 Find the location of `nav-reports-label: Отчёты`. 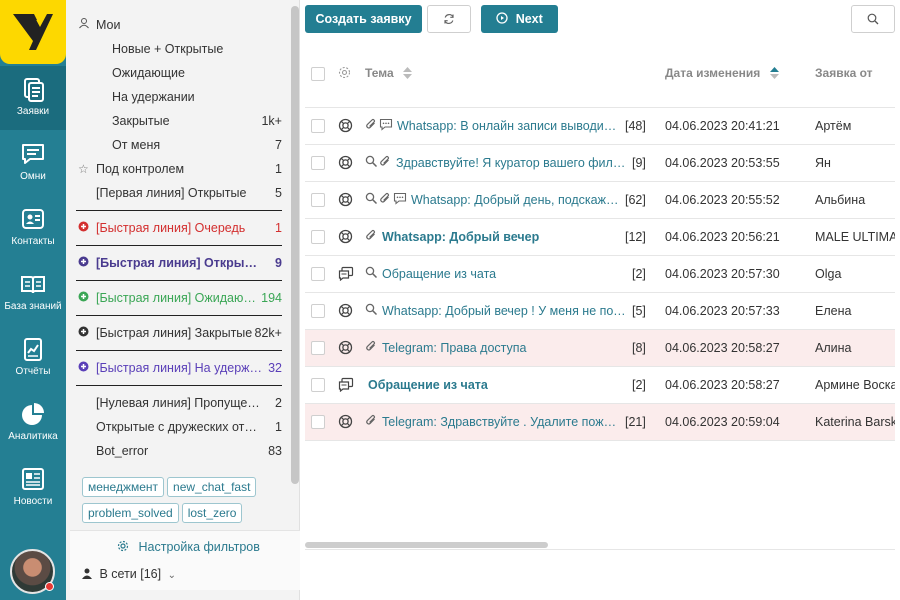

nav-reports-label: Отчёты is located at coordinates (33, 371).